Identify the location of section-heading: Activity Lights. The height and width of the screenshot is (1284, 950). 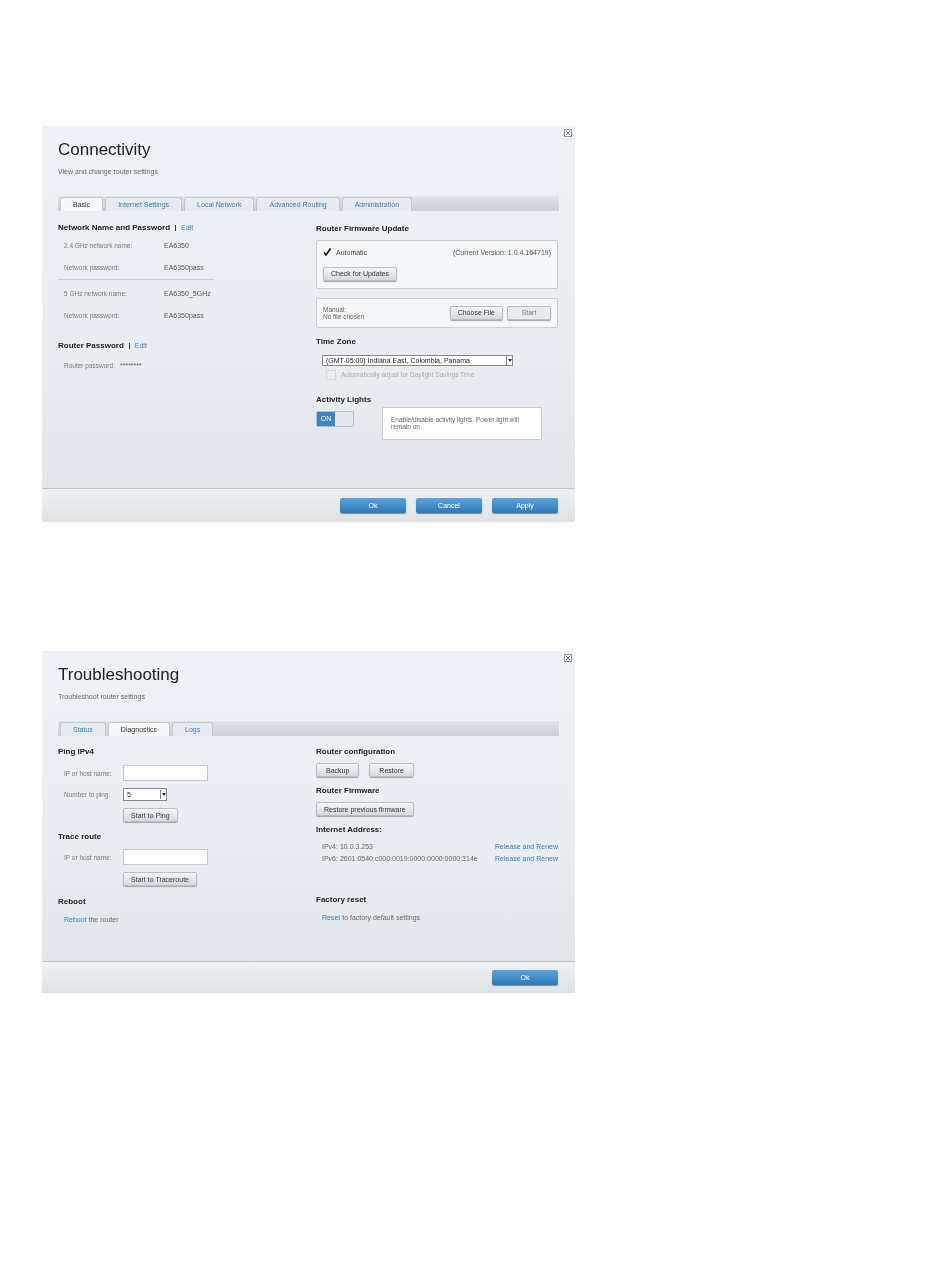
(344, 399).